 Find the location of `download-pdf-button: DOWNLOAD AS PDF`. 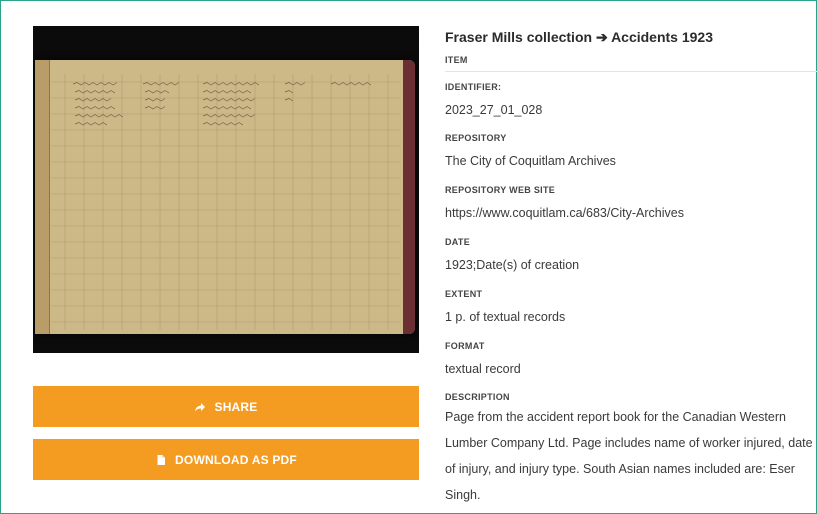

download-pdf-button: DOWNLOAD AS PDF is located at coordinates (226, 459).